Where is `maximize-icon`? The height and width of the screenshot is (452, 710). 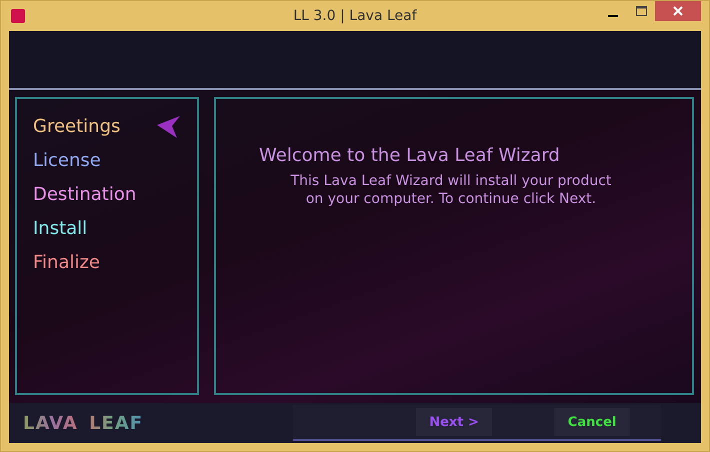 maximize-icon is located at coordinates (641, 11).